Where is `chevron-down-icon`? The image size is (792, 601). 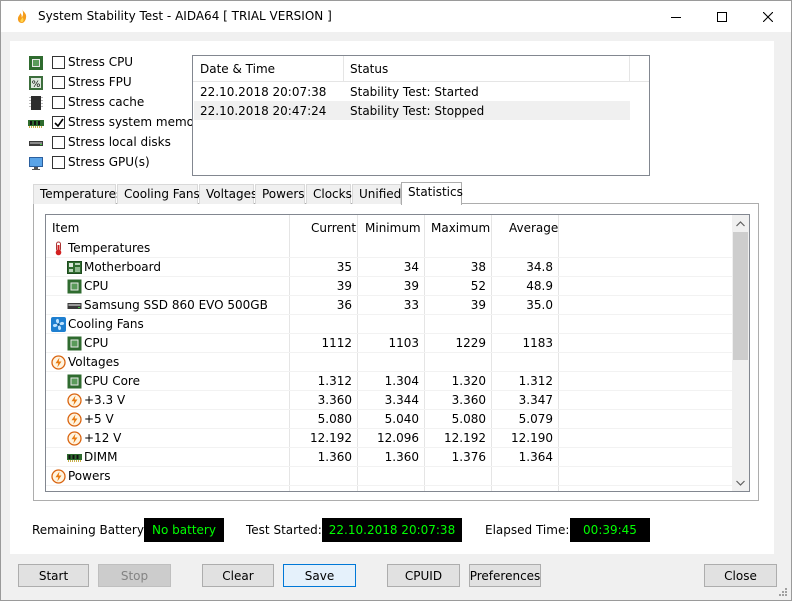
chevron-down-icon is located at coordinates (740, 483).